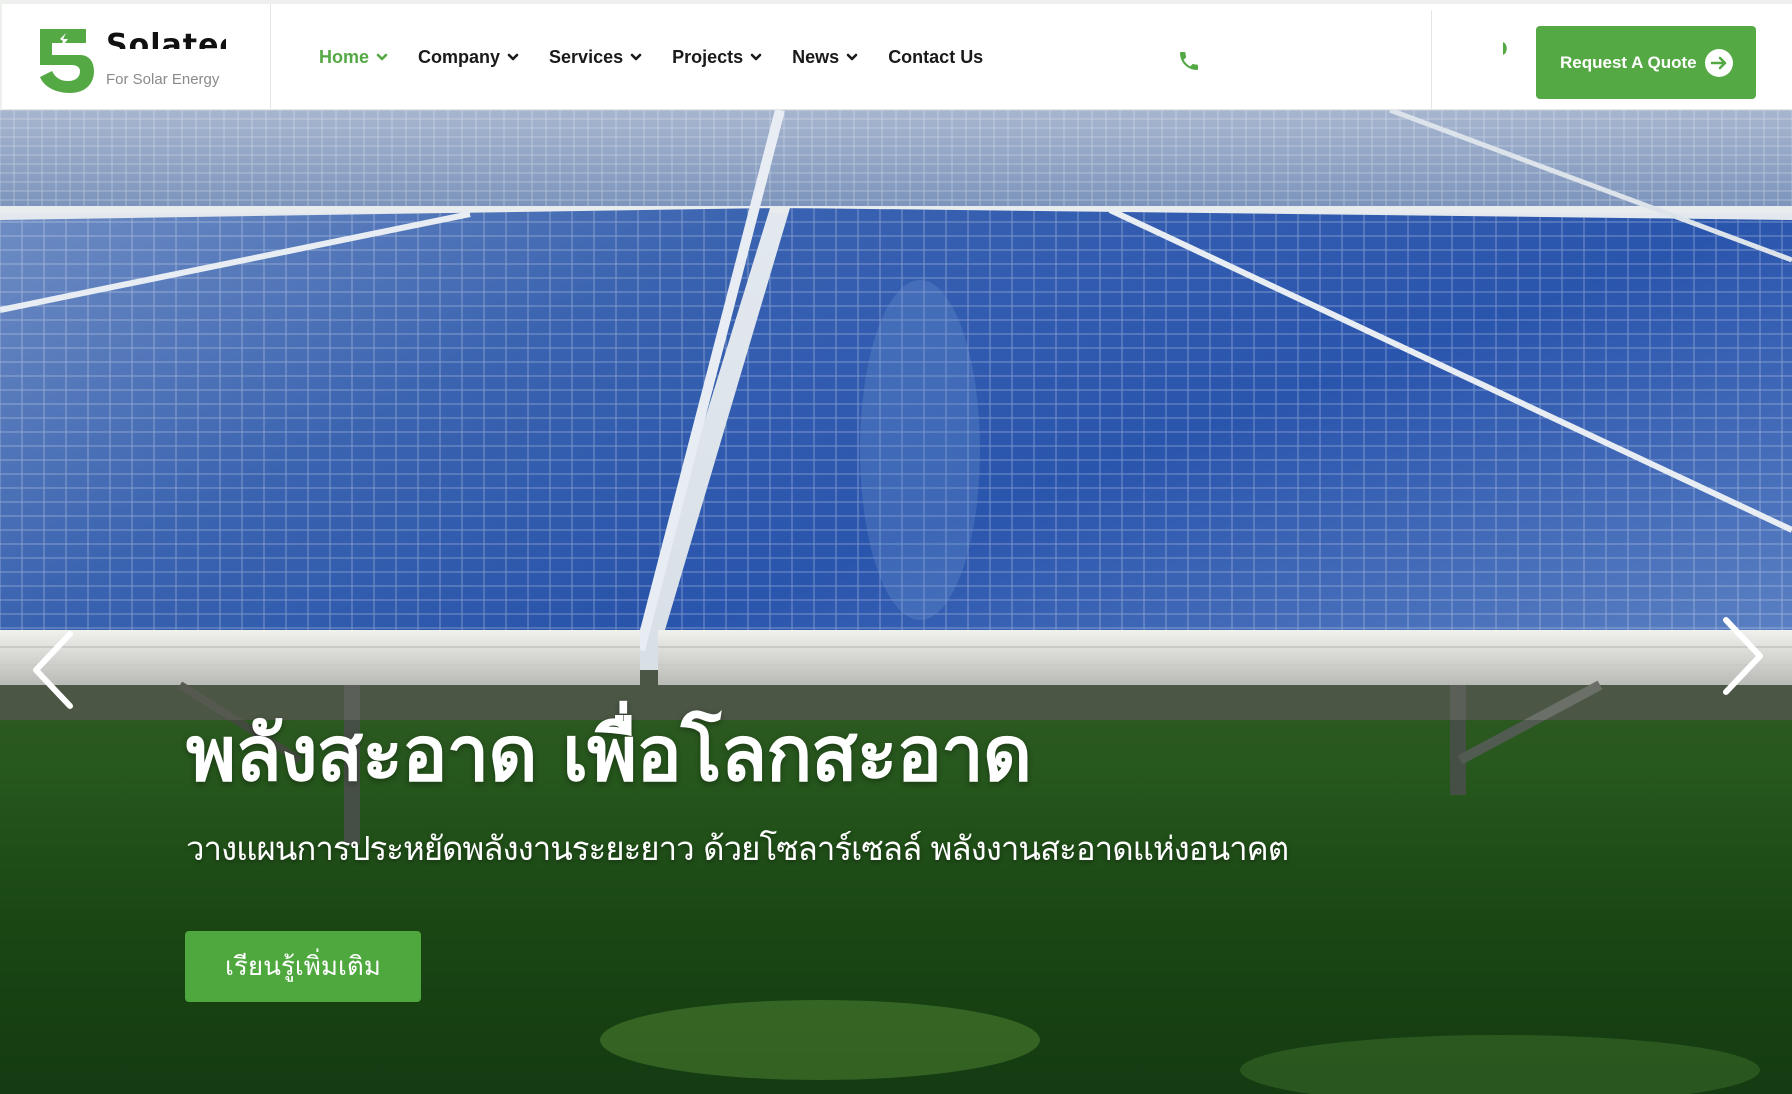  Describe the element at coordinates (1628, 62) in the screenshot. I see `request-quote-label: Request A Quote` at that location.